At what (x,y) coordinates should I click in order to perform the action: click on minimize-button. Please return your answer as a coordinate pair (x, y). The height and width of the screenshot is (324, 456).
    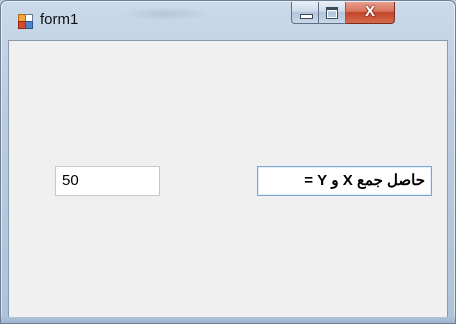
    Looking at the image, I should click on (305, 13).